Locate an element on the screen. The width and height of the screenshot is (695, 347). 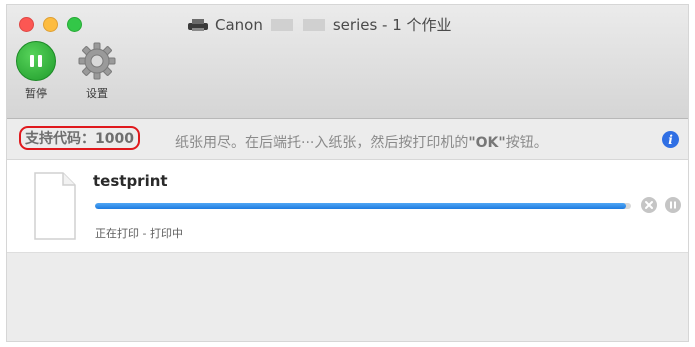
title-prefix: Canon is located at coordinates (239, 24).